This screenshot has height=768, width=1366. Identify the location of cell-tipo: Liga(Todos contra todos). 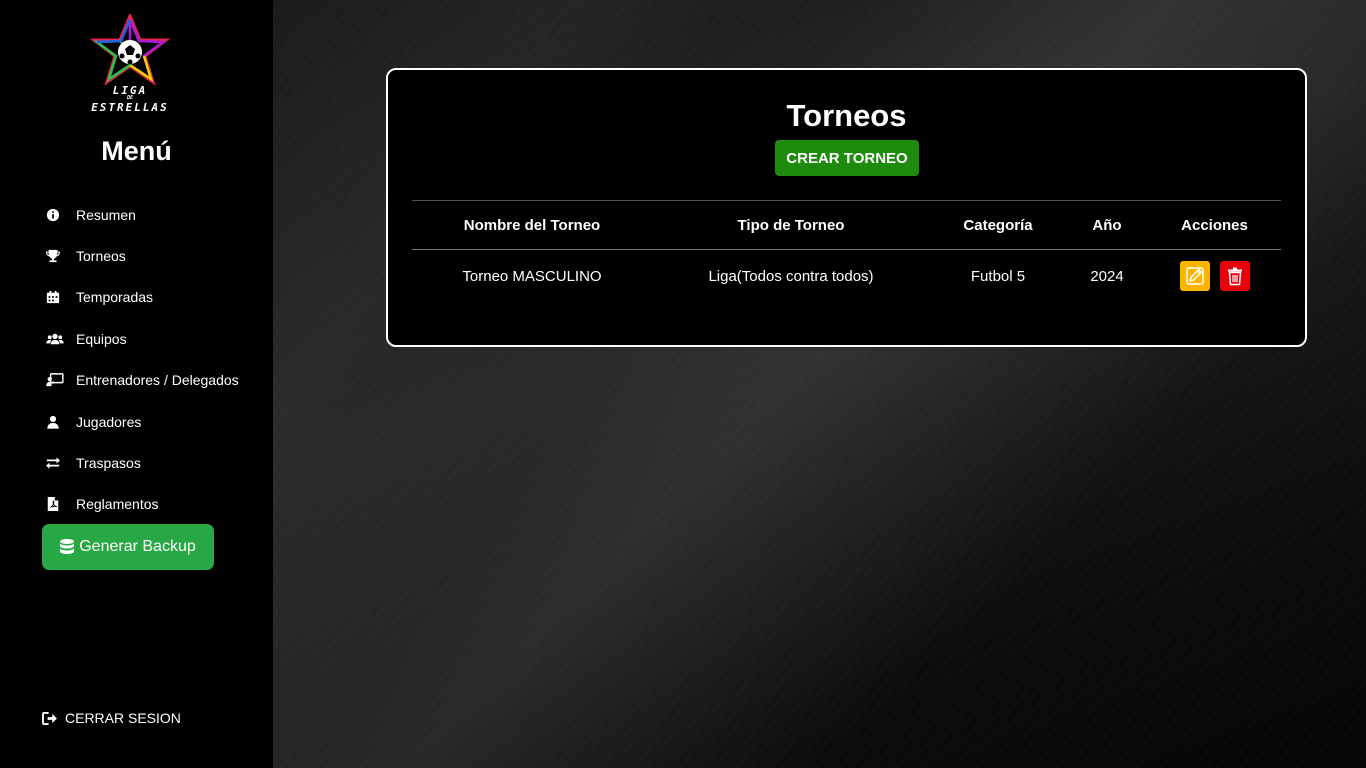
(791, 276).